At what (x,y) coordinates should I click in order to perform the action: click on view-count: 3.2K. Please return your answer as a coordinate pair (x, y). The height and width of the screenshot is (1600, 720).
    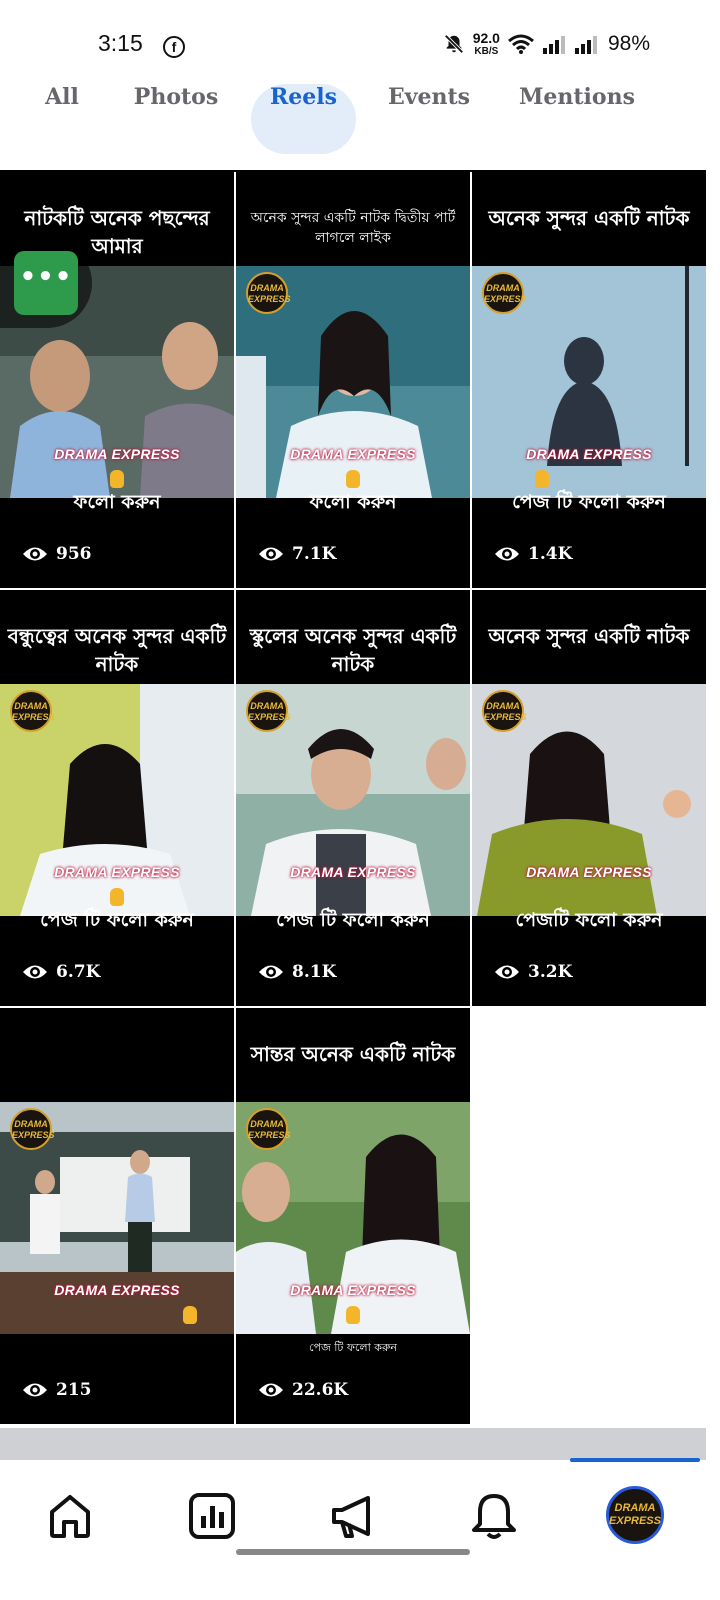
    Looking at the image, I should click on (550, 972).